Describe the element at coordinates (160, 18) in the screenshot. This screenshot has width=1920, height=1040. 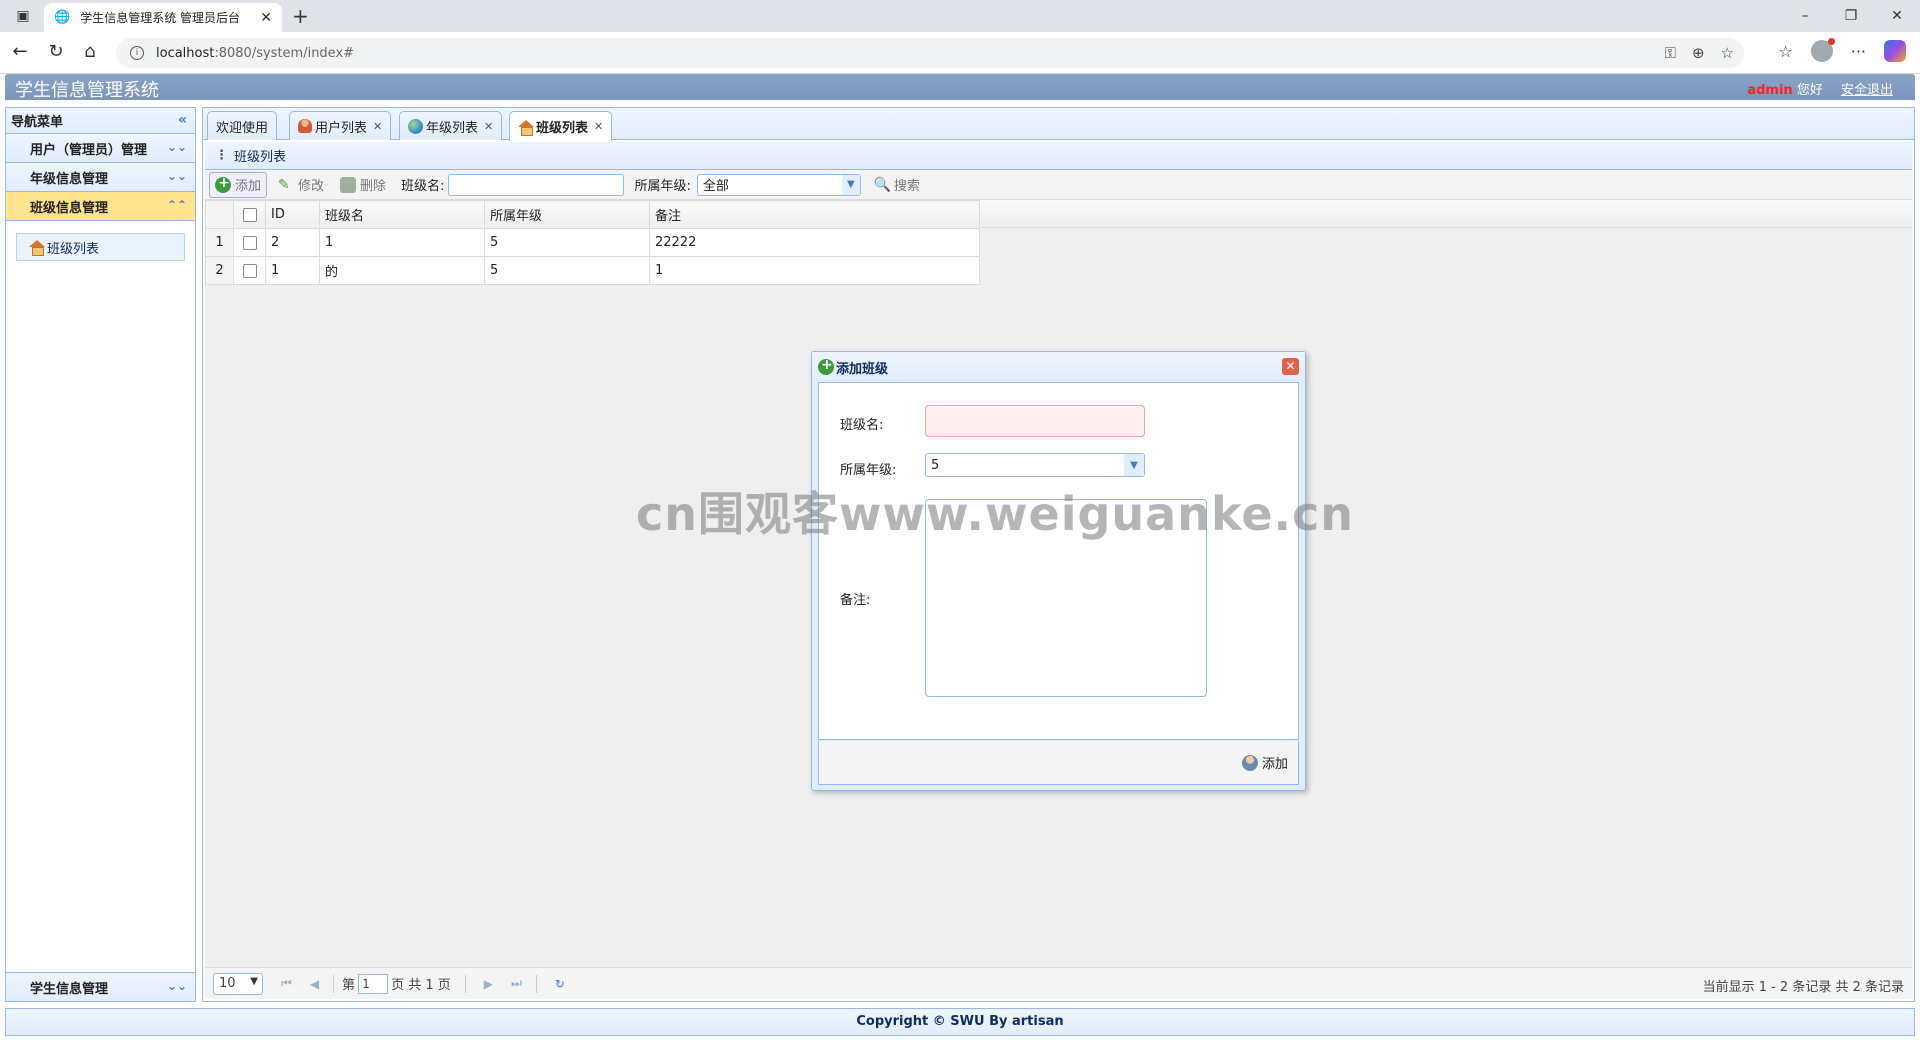
I see `browser-tab-title: 学生信息管理系统 管理员后台` at that location.